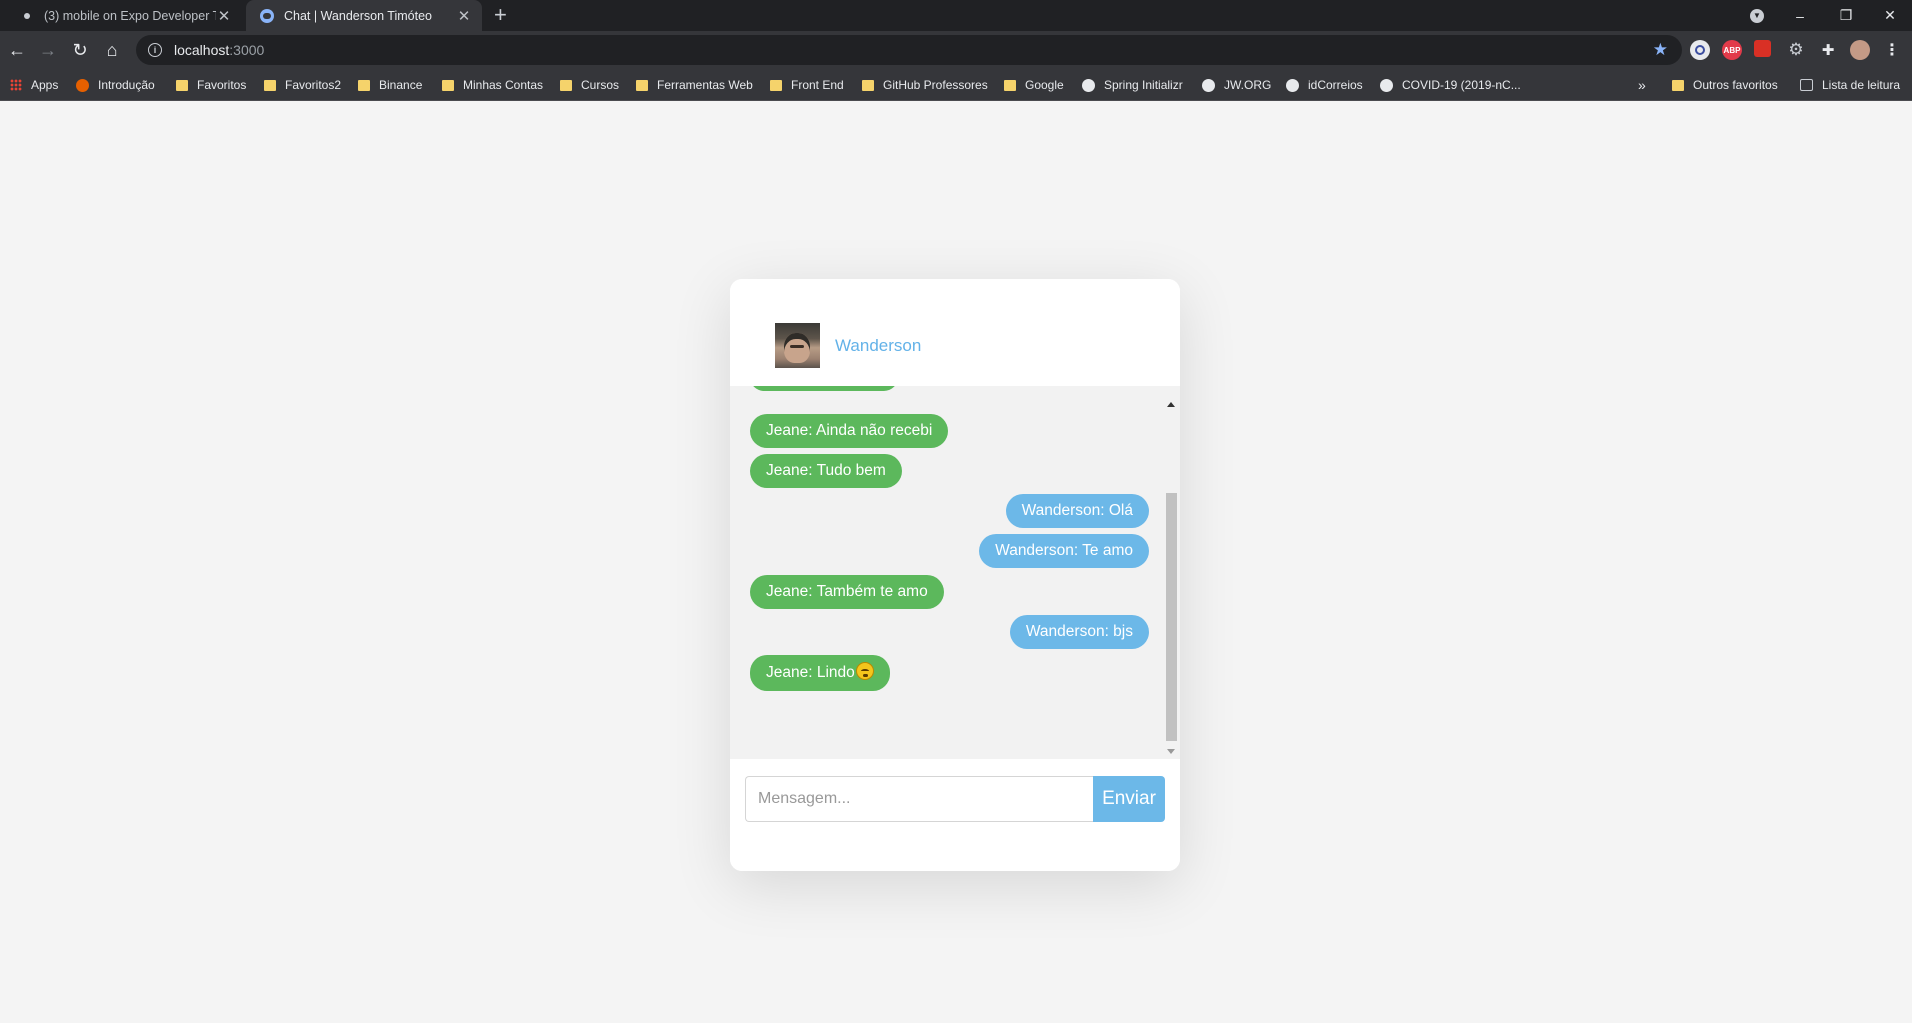 This screenshot has width=1912, height=1023. Describe the element at coordinates (500, 15) in the screenshot. I see `new-tab-button: +` at that location.